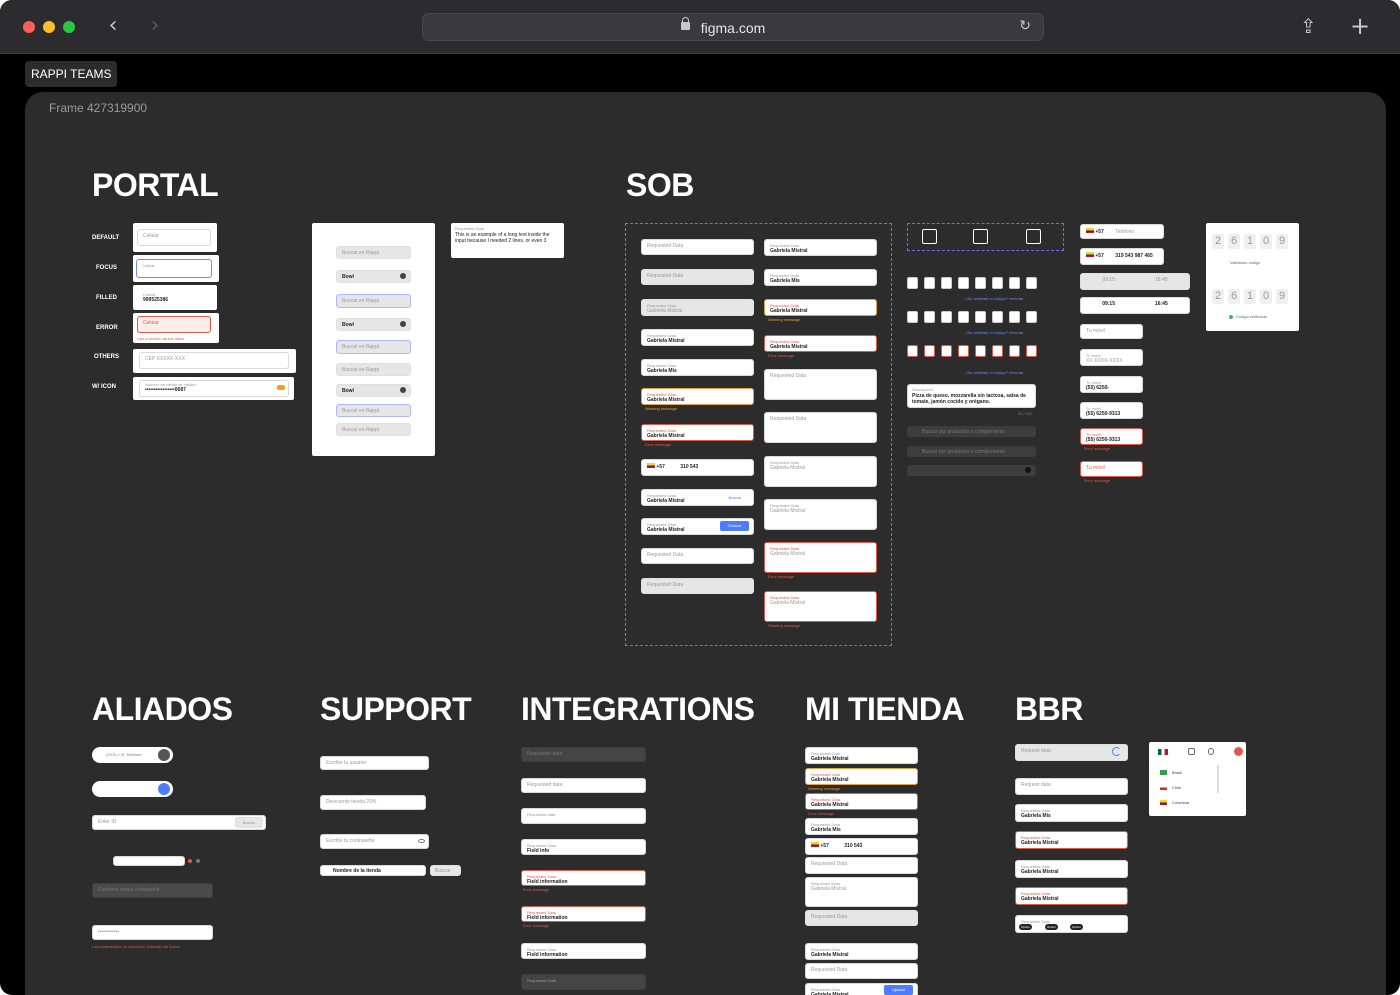 This screenshot has height=995, width=1400. What do you see at coordinates (820, 247) in the screenshot?
I see `sob2-input-filled: Requested Data Gabriela Mistral` at bounding box center [820, 247].